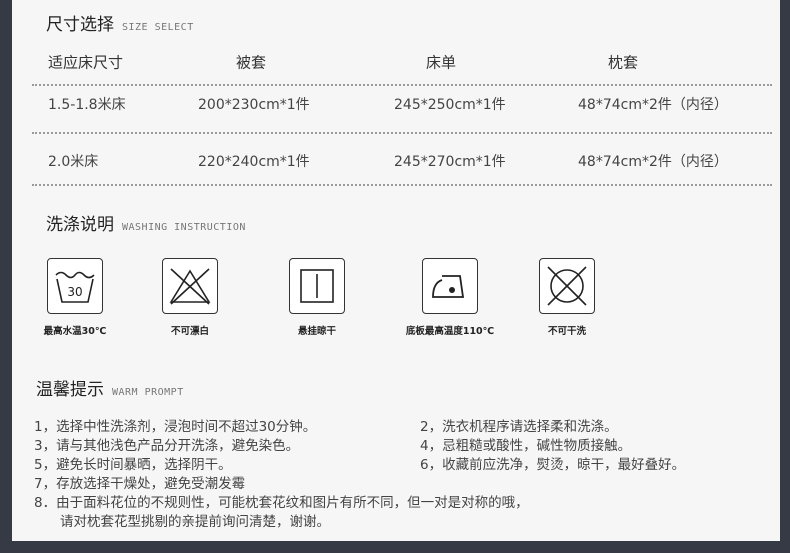  I want to click on tip-item: 5，避免长时间暴晒，选择阴干。, so click(133, 465).